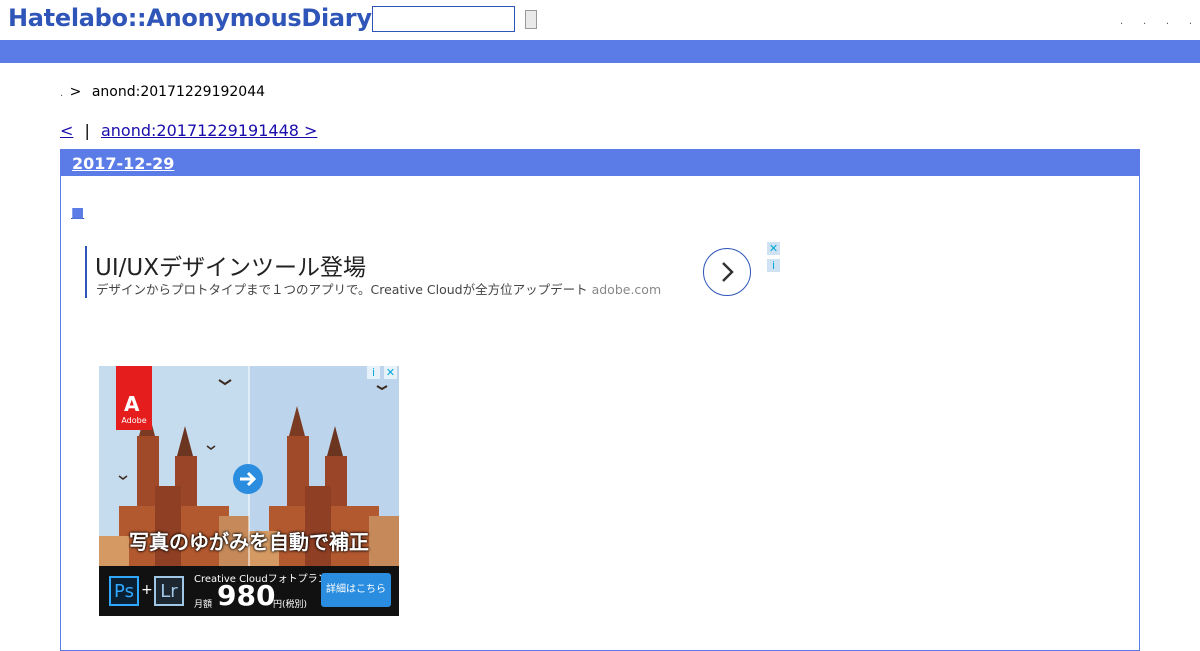  Describe the element at coordinates (77, 213) in the screenshot. I see `entry-permalink: ■` at that location.